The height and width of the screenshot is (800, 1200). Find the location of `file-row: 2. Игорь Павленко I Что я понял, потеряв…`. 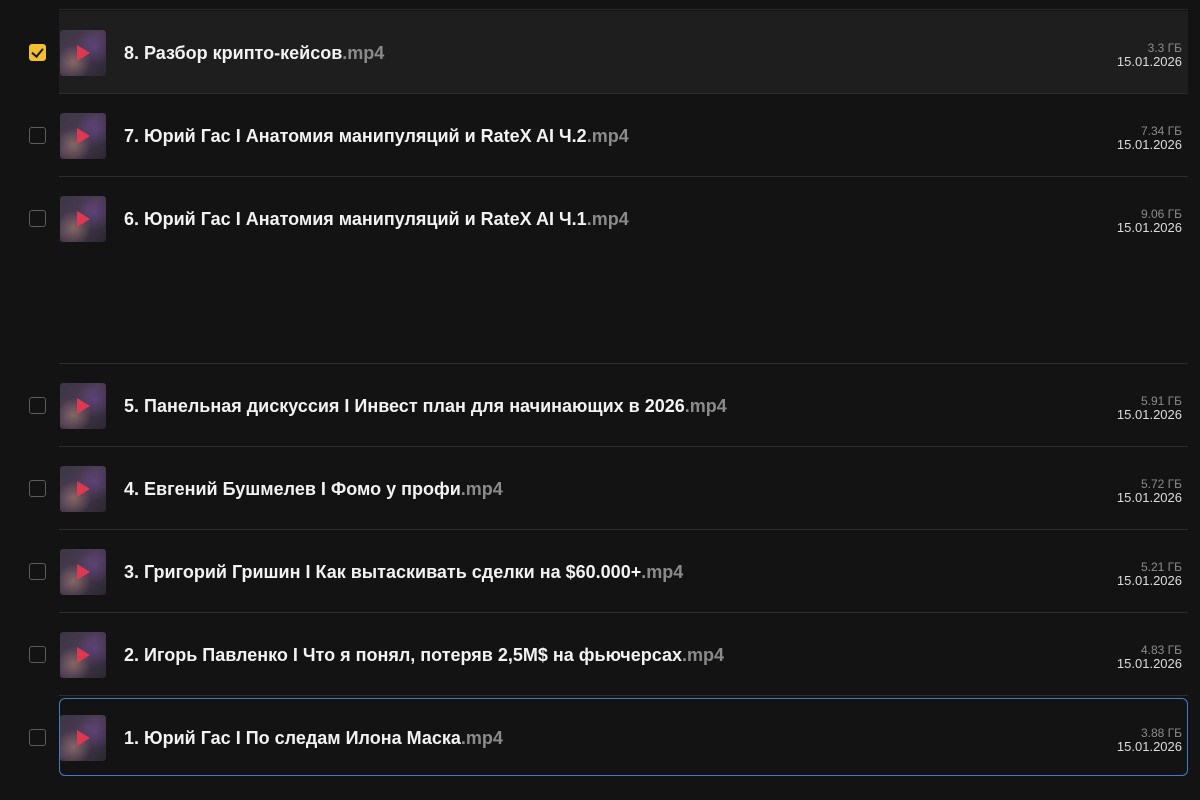

file-row: 2. Игорь Павленко I Что я понял, потеряв… is located at coordinates (600, 654).